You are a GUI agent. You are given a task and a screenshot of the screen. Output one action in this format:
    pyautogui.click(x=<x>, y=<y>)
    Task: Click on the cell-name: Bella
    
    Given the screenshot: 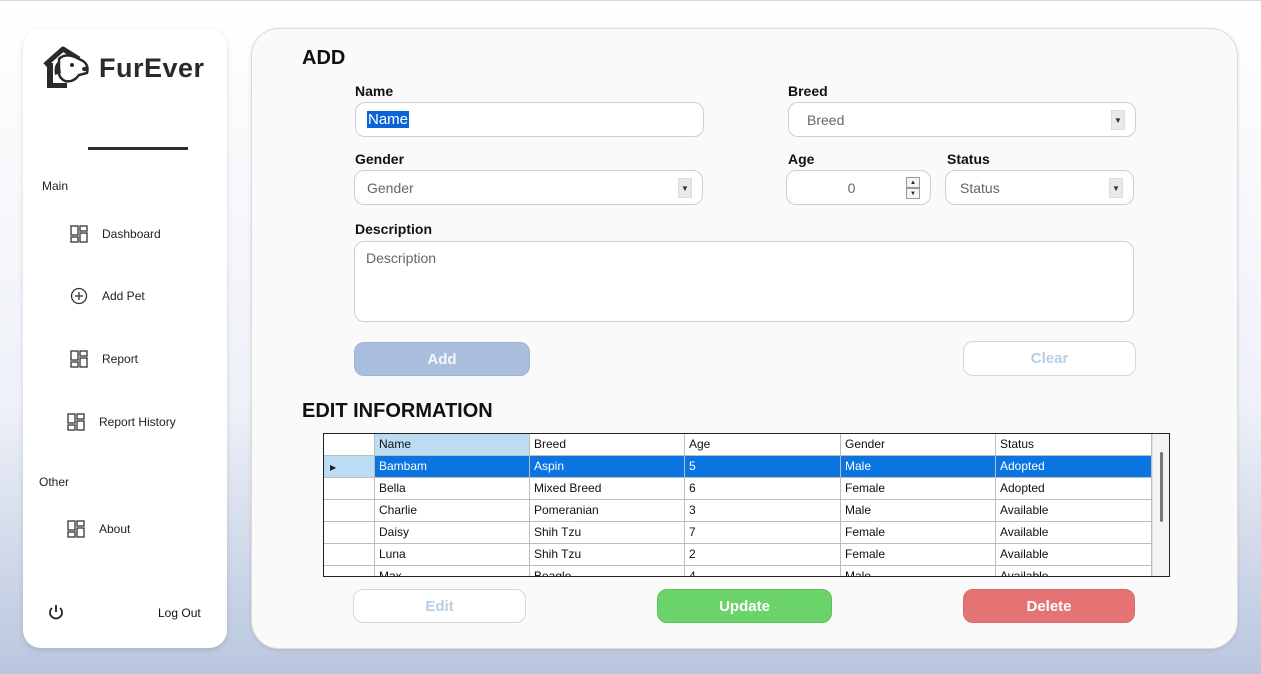 What is the action you would take?
    pyautogui.click(x=452, y=489)
    